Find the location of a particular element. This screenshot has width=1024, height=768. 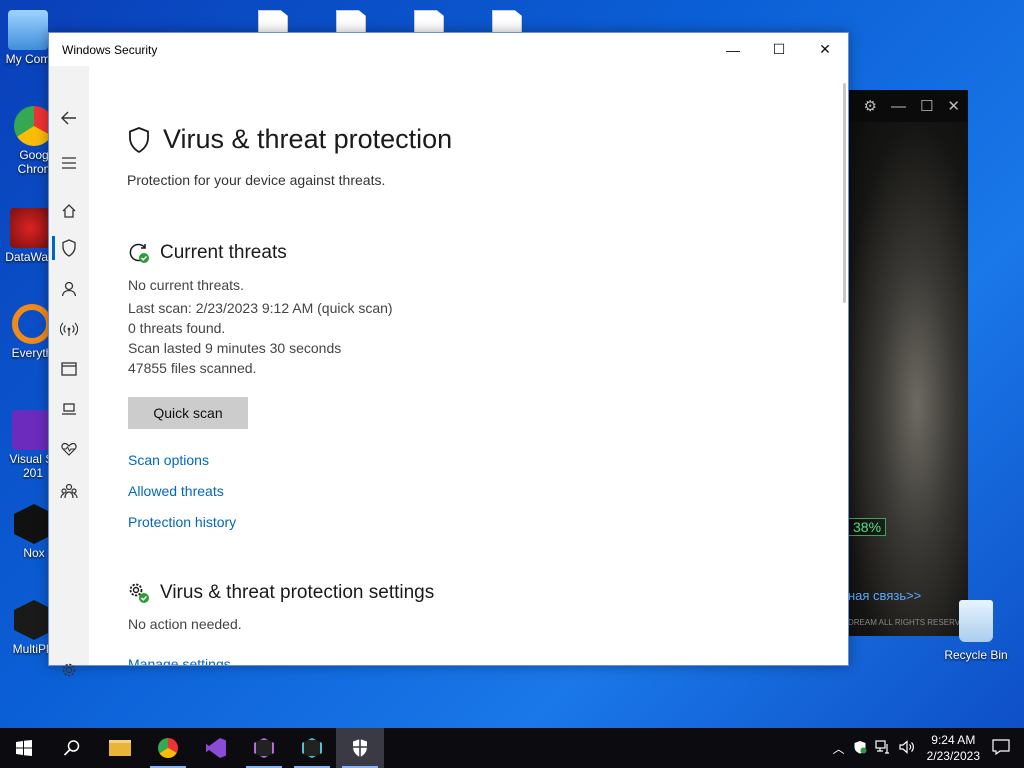

progress-percent: 38% is located at coordinates (867, 527).